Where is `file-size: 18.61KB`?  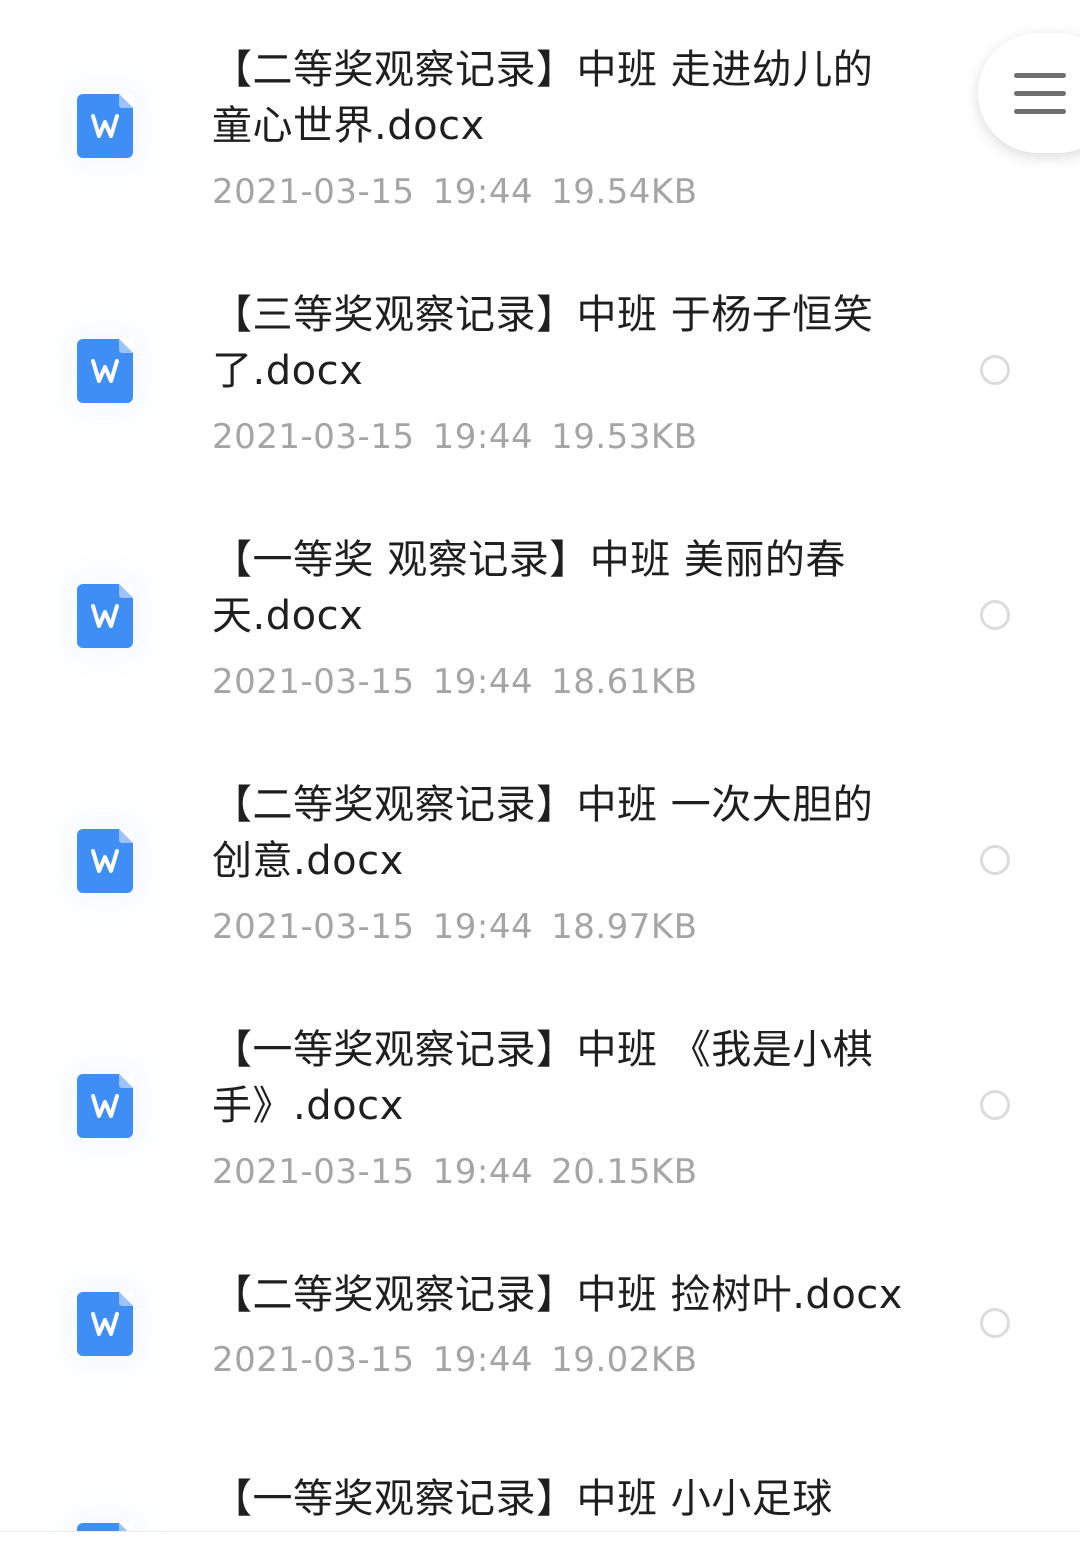 file-size: 18.61KB is located at coordinates (624, 682).